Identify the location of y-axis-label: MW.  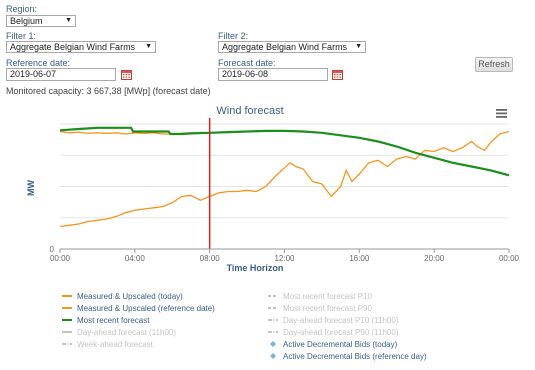
(31, 188).